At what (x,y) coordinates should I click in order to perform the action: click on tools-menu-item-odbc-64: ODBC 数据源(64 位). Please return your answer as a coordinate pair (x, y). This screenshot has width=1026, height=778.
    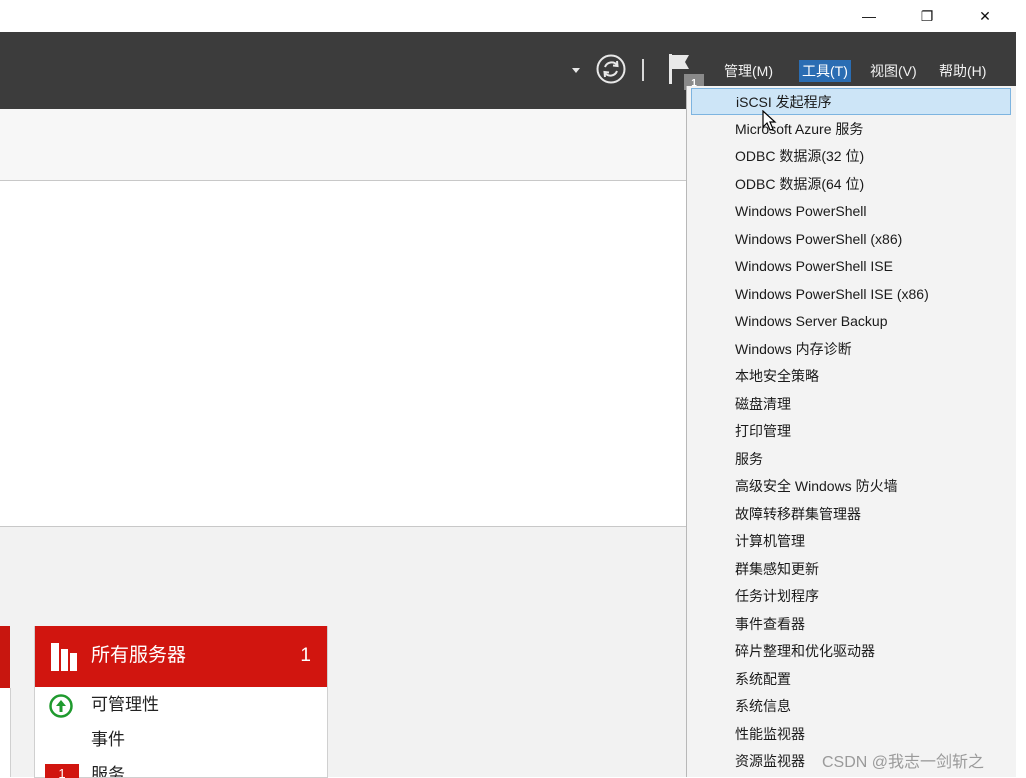
    Looking at the image, I should click on (851, 184).